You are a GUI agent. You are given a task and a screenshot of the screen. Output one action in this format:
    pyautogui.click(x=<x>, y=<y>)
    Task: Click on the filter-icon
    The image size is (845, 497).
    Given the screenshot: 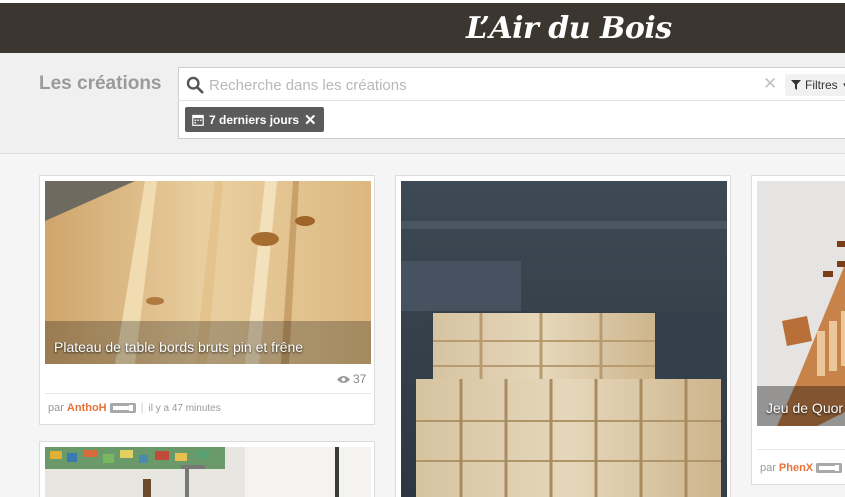 What is the action you would take?
    pyautogui.click(x=796, y=85)
    